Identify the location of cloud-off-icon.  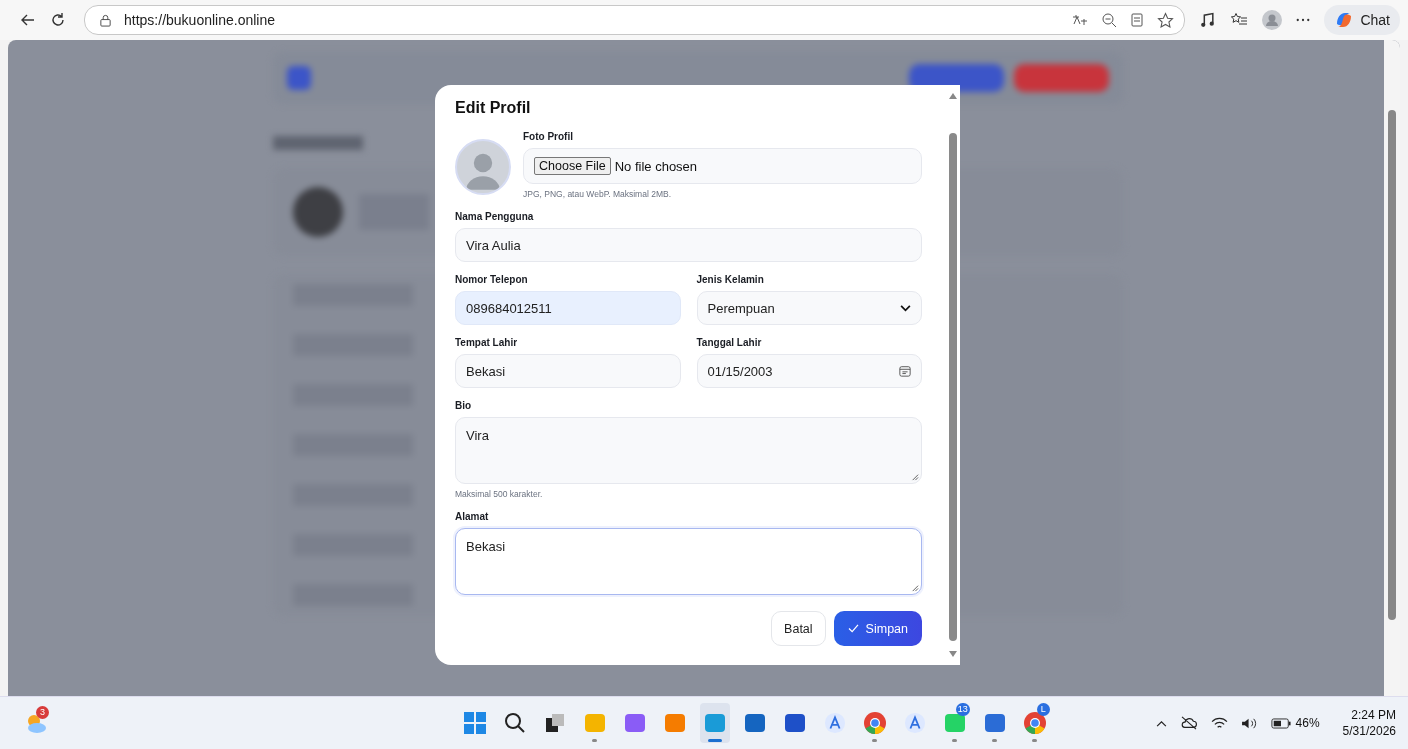
(1188, 723).